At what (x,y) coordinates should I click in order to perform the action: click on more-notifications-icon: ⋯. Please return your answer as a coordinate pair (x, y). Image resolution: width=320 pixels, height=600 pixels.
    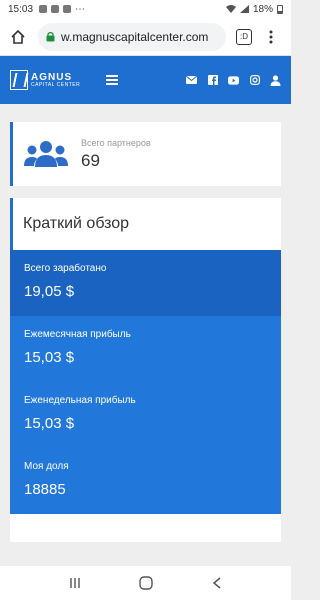
    Looking at the image, I should click on (80, 9).